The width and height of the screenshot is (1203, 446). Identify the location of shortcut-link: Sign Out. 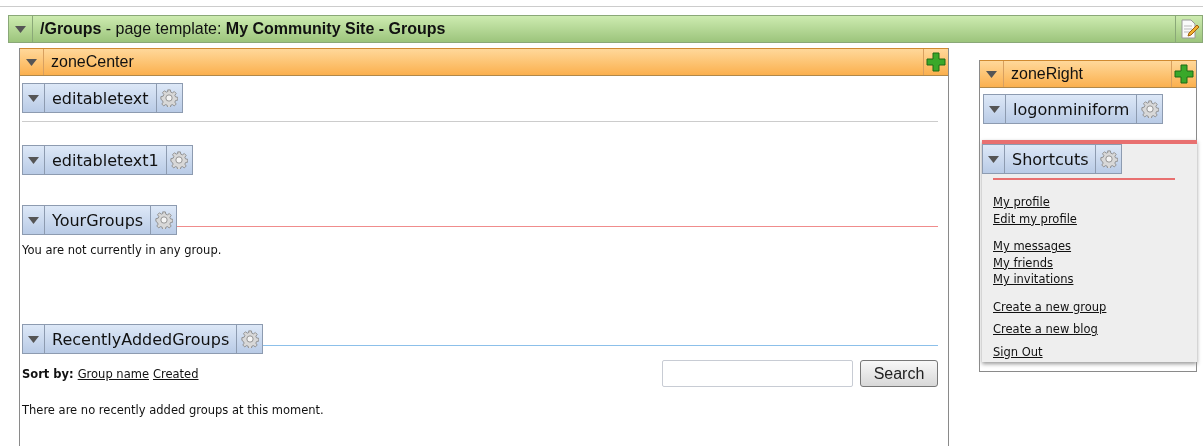
(1018, 351).